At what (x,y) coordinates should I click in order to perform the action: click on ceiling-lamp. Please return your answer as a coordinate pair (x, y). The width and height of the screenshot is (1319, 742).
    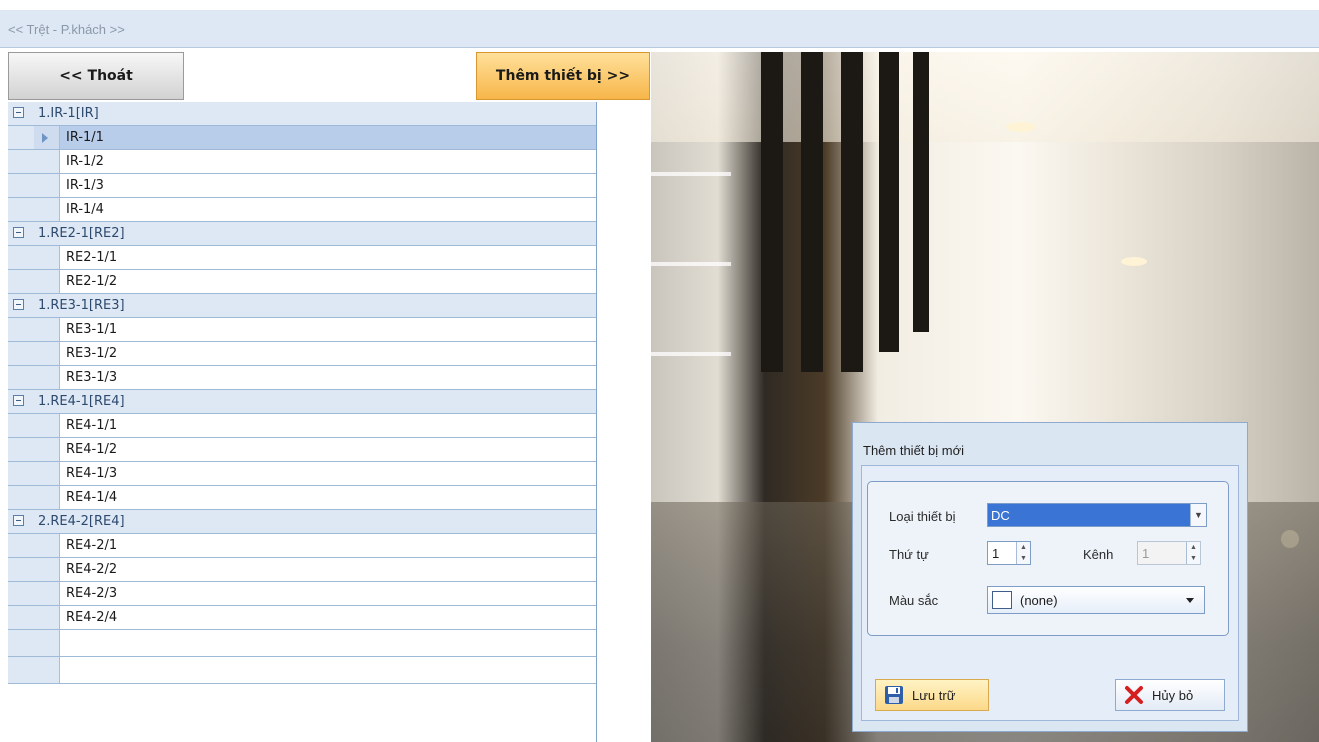
    Looking at the image, I should click on (1134, 261).